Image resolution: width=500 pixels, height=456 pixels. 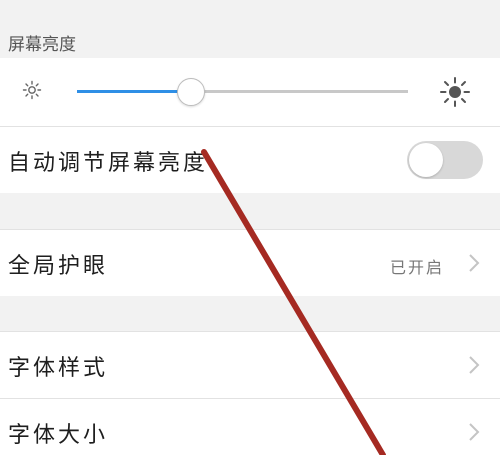 What do you see at coordinates (250, 427) in the screenshot?
I see `font-size-row: 字体大小` at bounding box center [250, 427].